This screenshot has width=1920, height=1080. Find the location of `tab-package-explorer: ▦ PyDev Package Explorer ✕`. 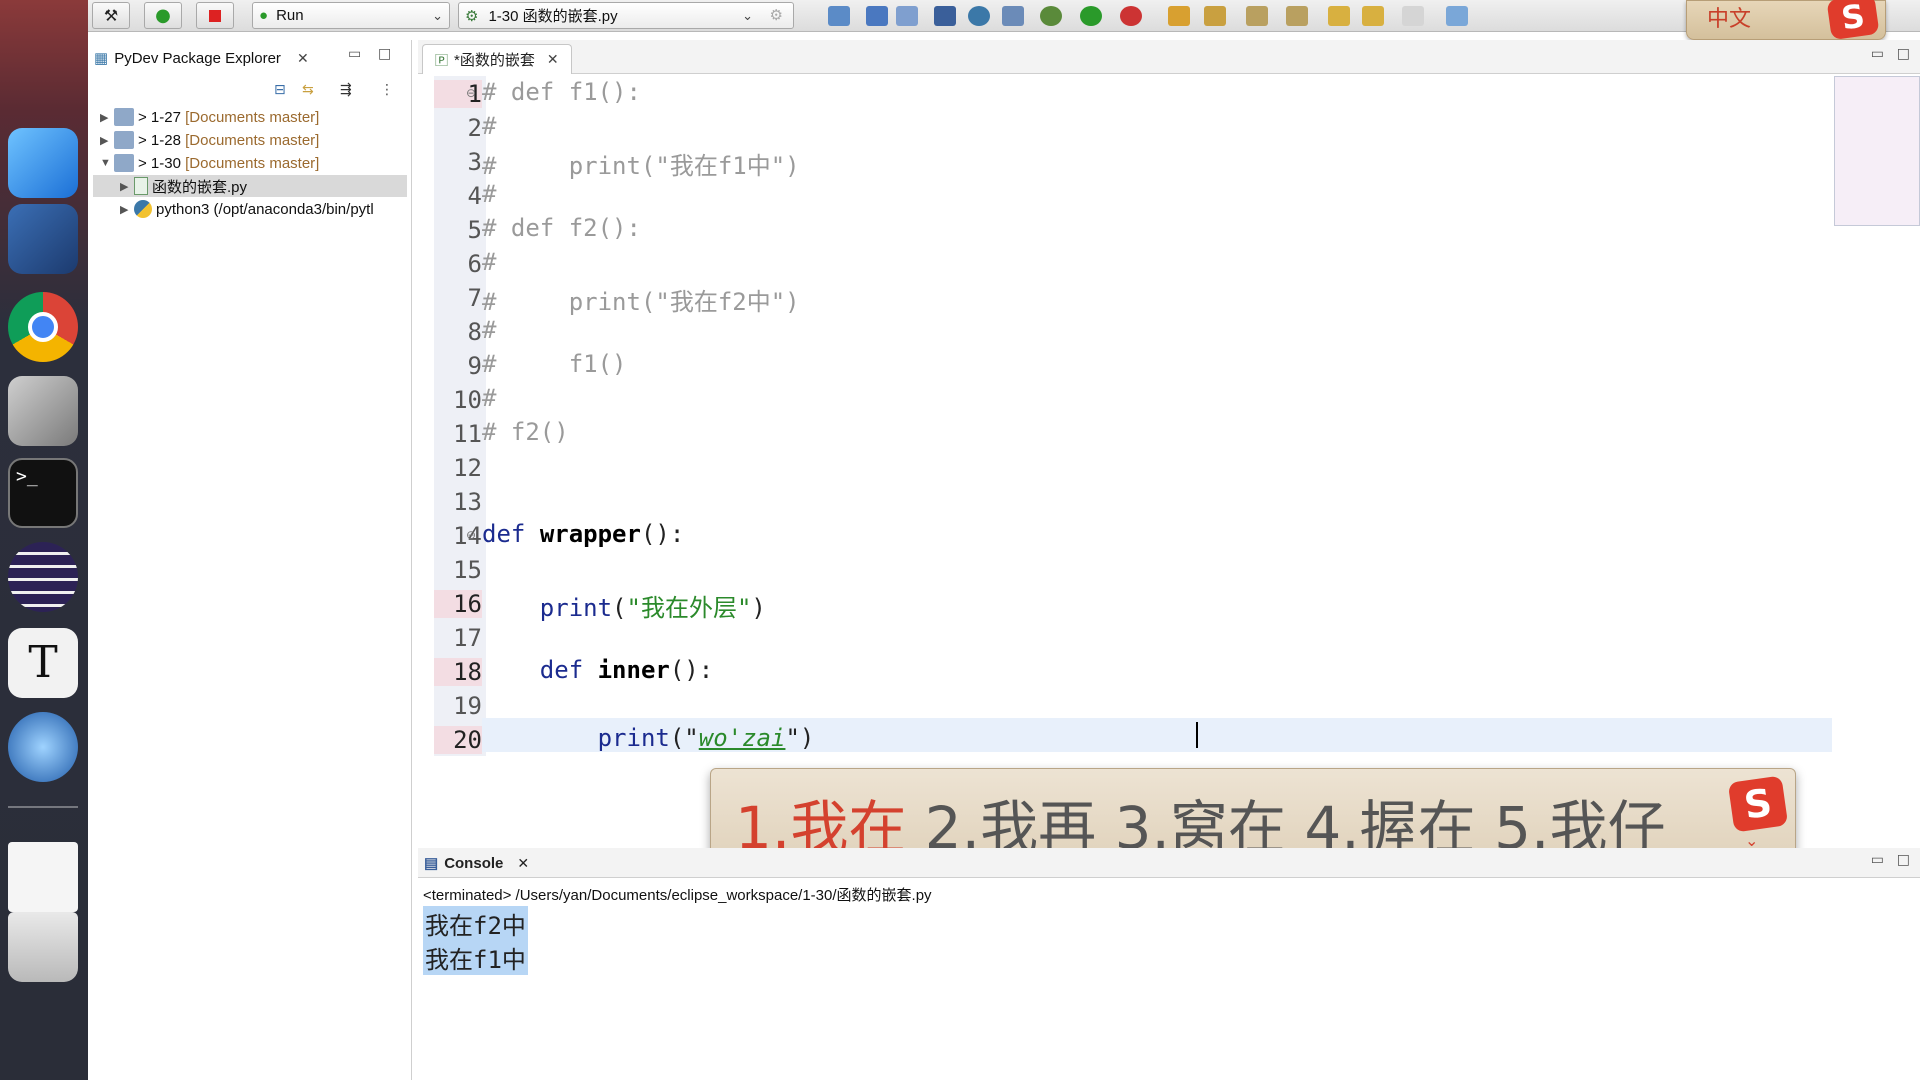

tab-package-explorer: ▦ PyDev Package Explorer ✕ is located at coordinates (201, 58).